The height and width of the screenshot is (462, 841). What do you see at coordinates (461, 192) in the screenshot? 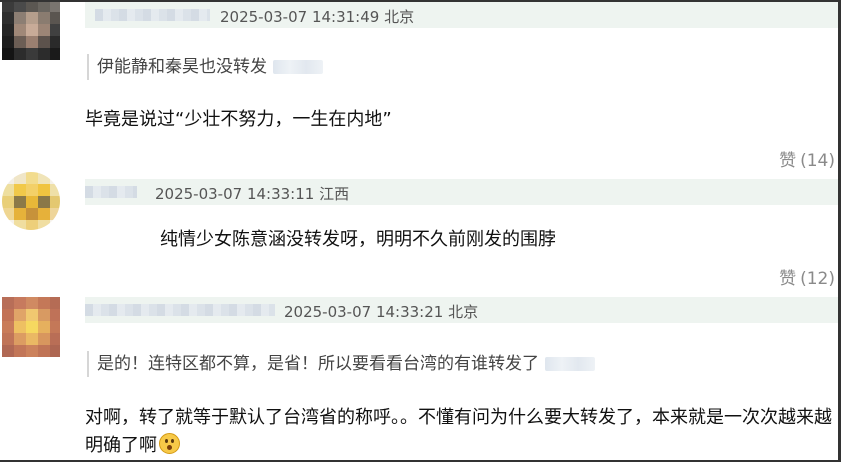
I see `comment-header: 2025-03-07 14:33:11 江西` at bounding box center [461, 192].